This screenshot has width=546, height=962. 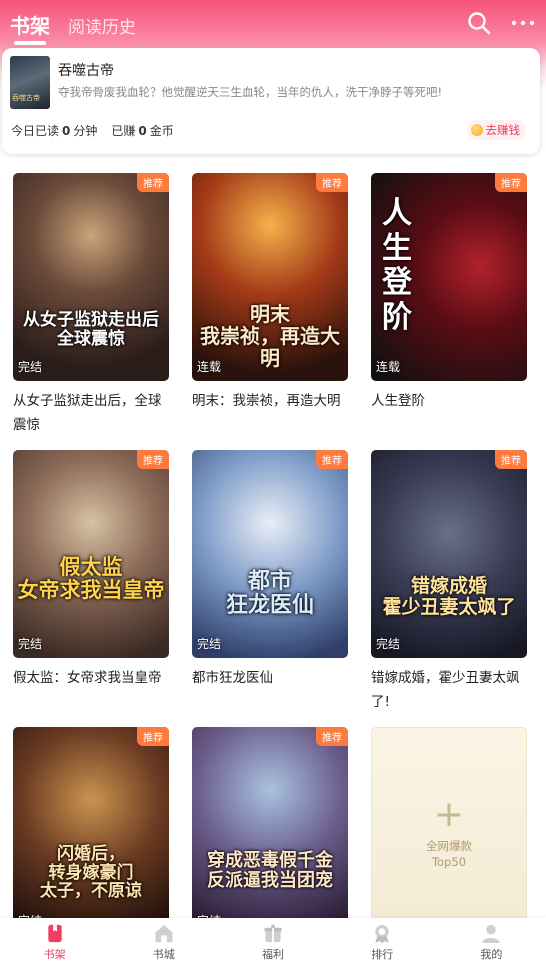 What do you see at coordinates (382, 934) in the screenshot?
I see `ranking-icon` at bounding box center [382, 934].